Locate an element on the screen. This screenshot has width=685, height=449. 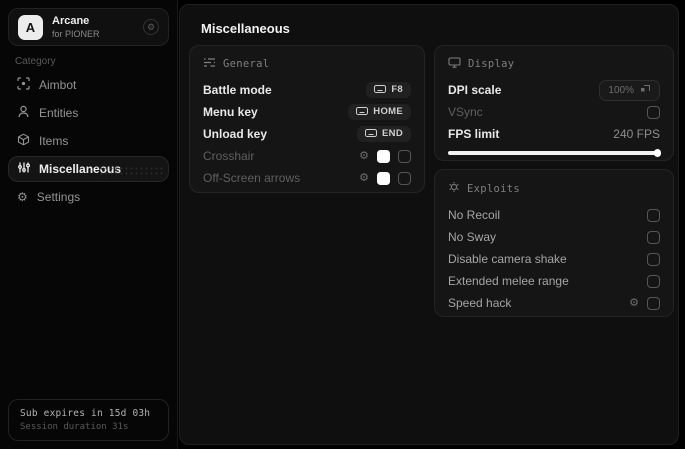
dpi-scale-select: 100% is located at coordinates (629, 90).